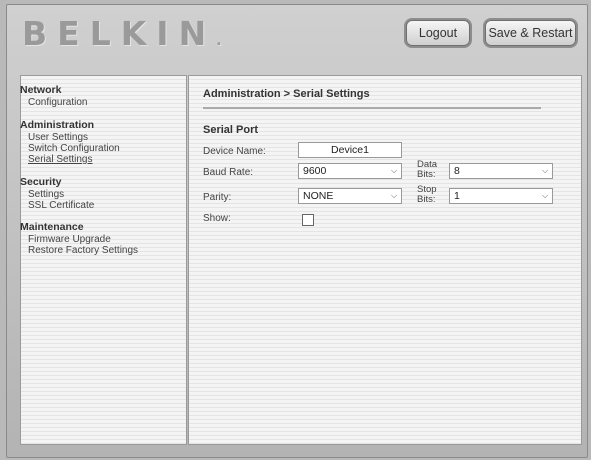 The width and height of the screenshot is (591, 460). What do you see at coordinates (52, 227) in the screenshot?
I see `sidebar-heading-maintenance: Maintenance` at bounding box center [52, 227].